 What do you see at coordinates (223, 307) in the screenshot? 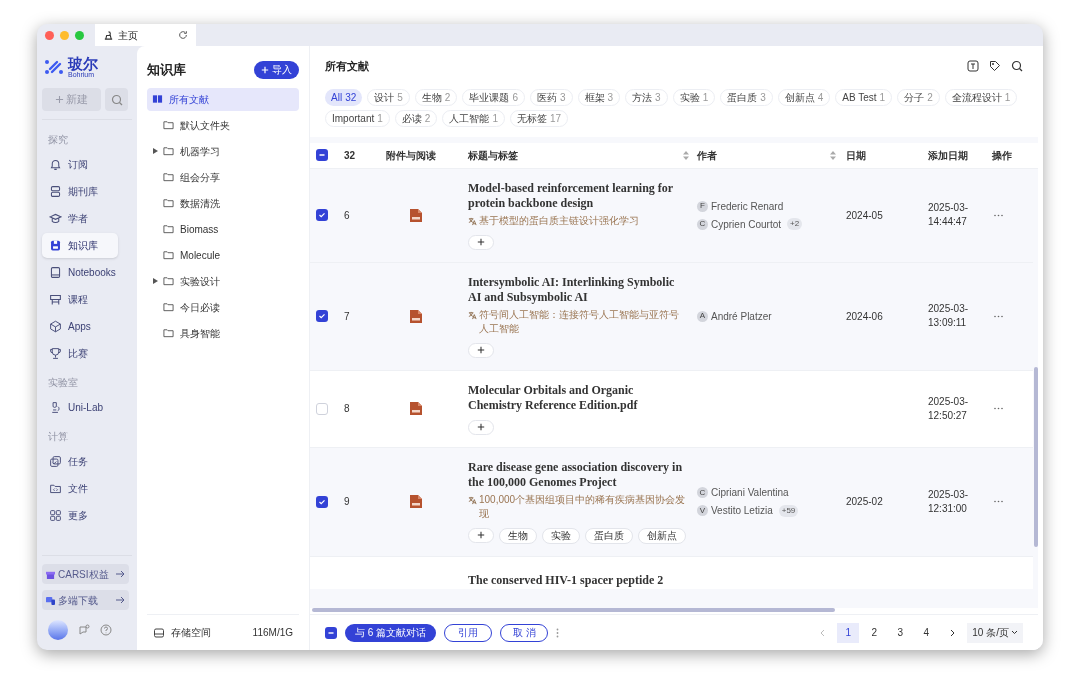
I see `folder-item: 今日必读` at bounding box center [223, 307].